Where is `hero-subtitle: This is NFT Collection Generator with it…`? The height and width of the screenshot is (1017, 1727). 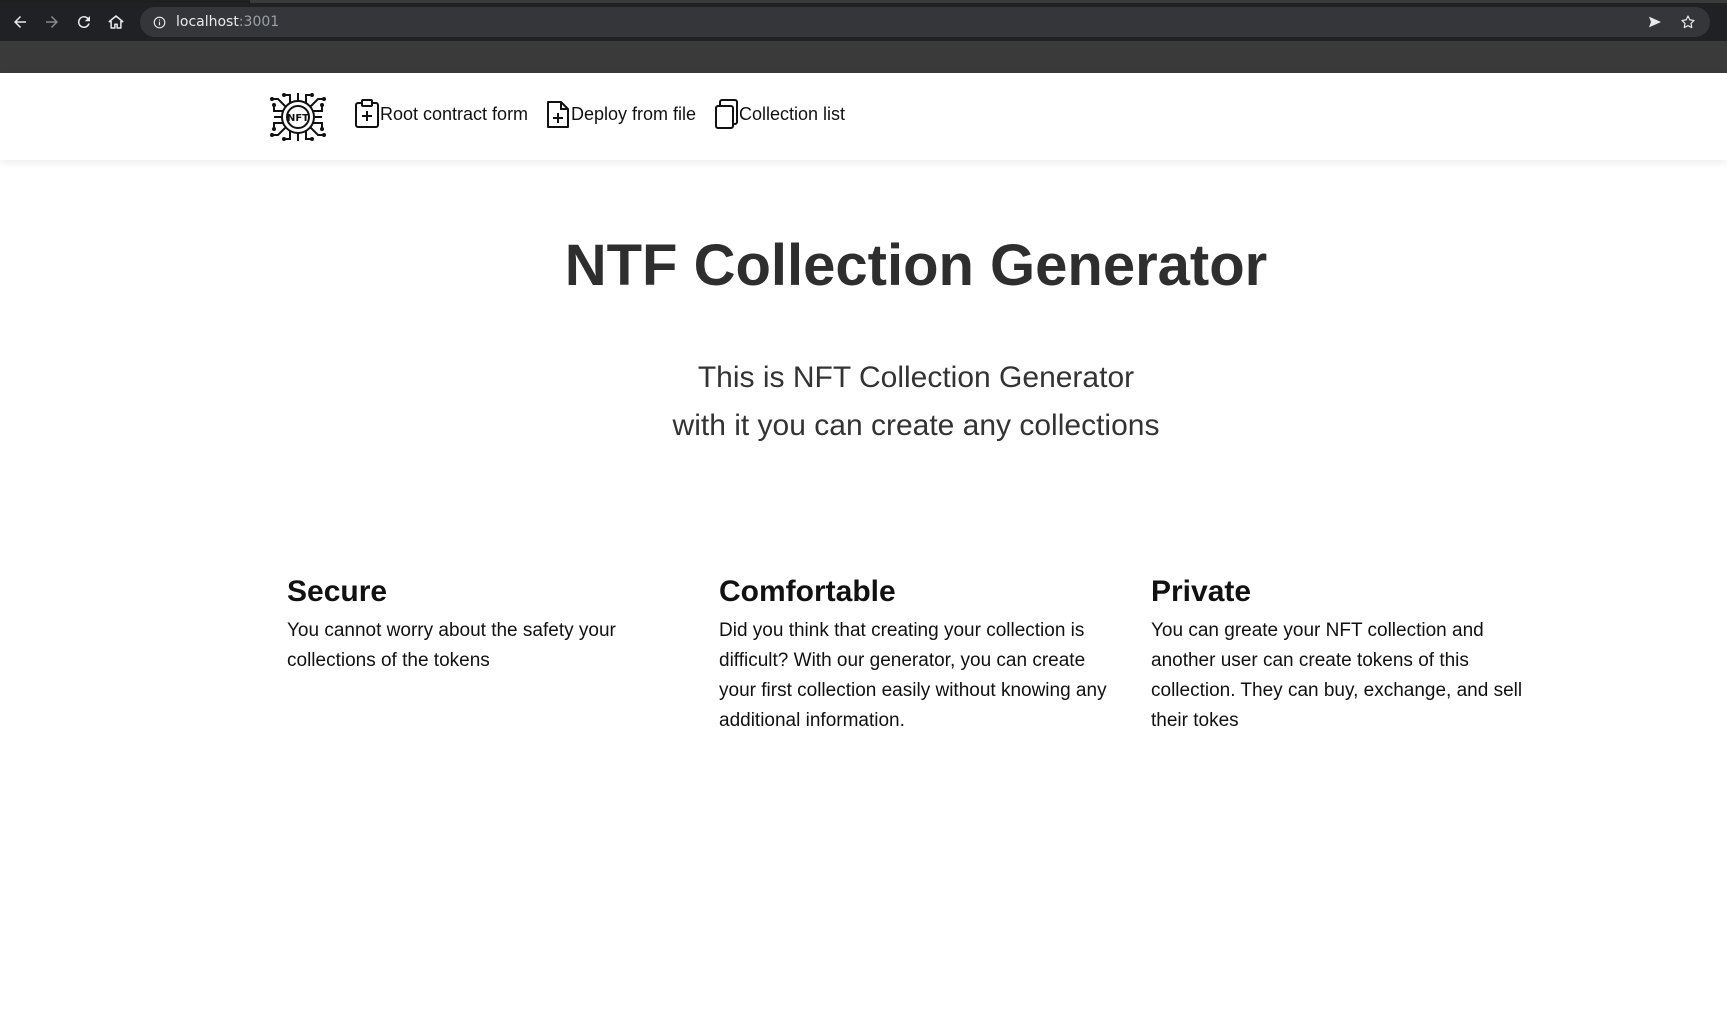 hero-subtitle: This is NFT Collection Generator with it… is located at coordinates (863, 402).